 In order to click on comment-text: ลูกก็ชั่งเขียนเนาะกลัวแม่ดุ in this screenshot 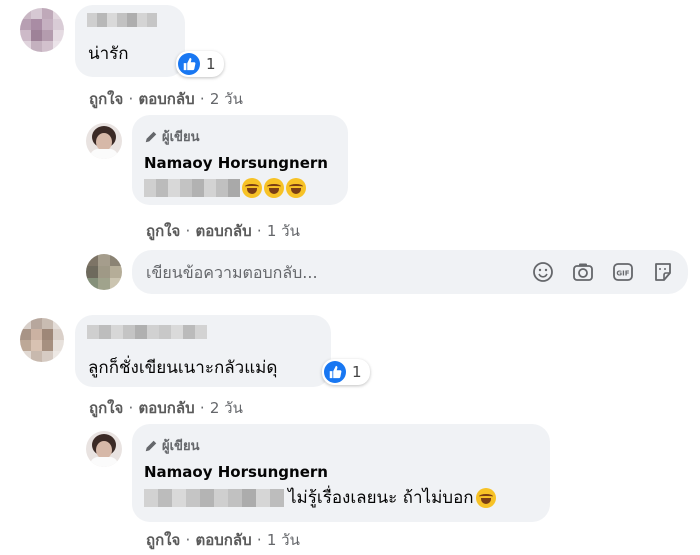, I will do `click(183, 368)`.